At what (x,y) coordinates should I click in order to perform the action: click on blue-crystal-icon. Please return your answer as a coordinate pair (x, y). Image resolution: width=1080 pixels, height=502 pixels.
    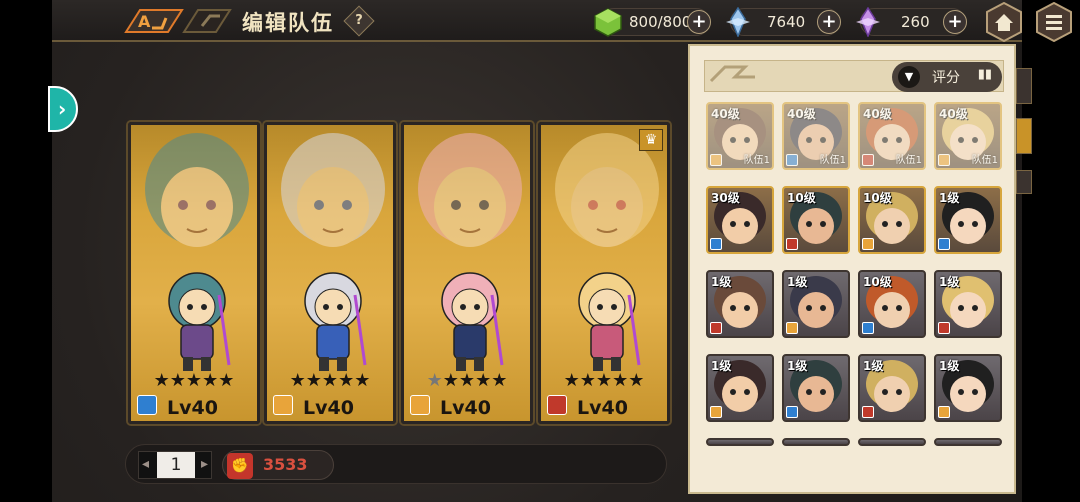
    Looking at the image, I should click on (738, 22).